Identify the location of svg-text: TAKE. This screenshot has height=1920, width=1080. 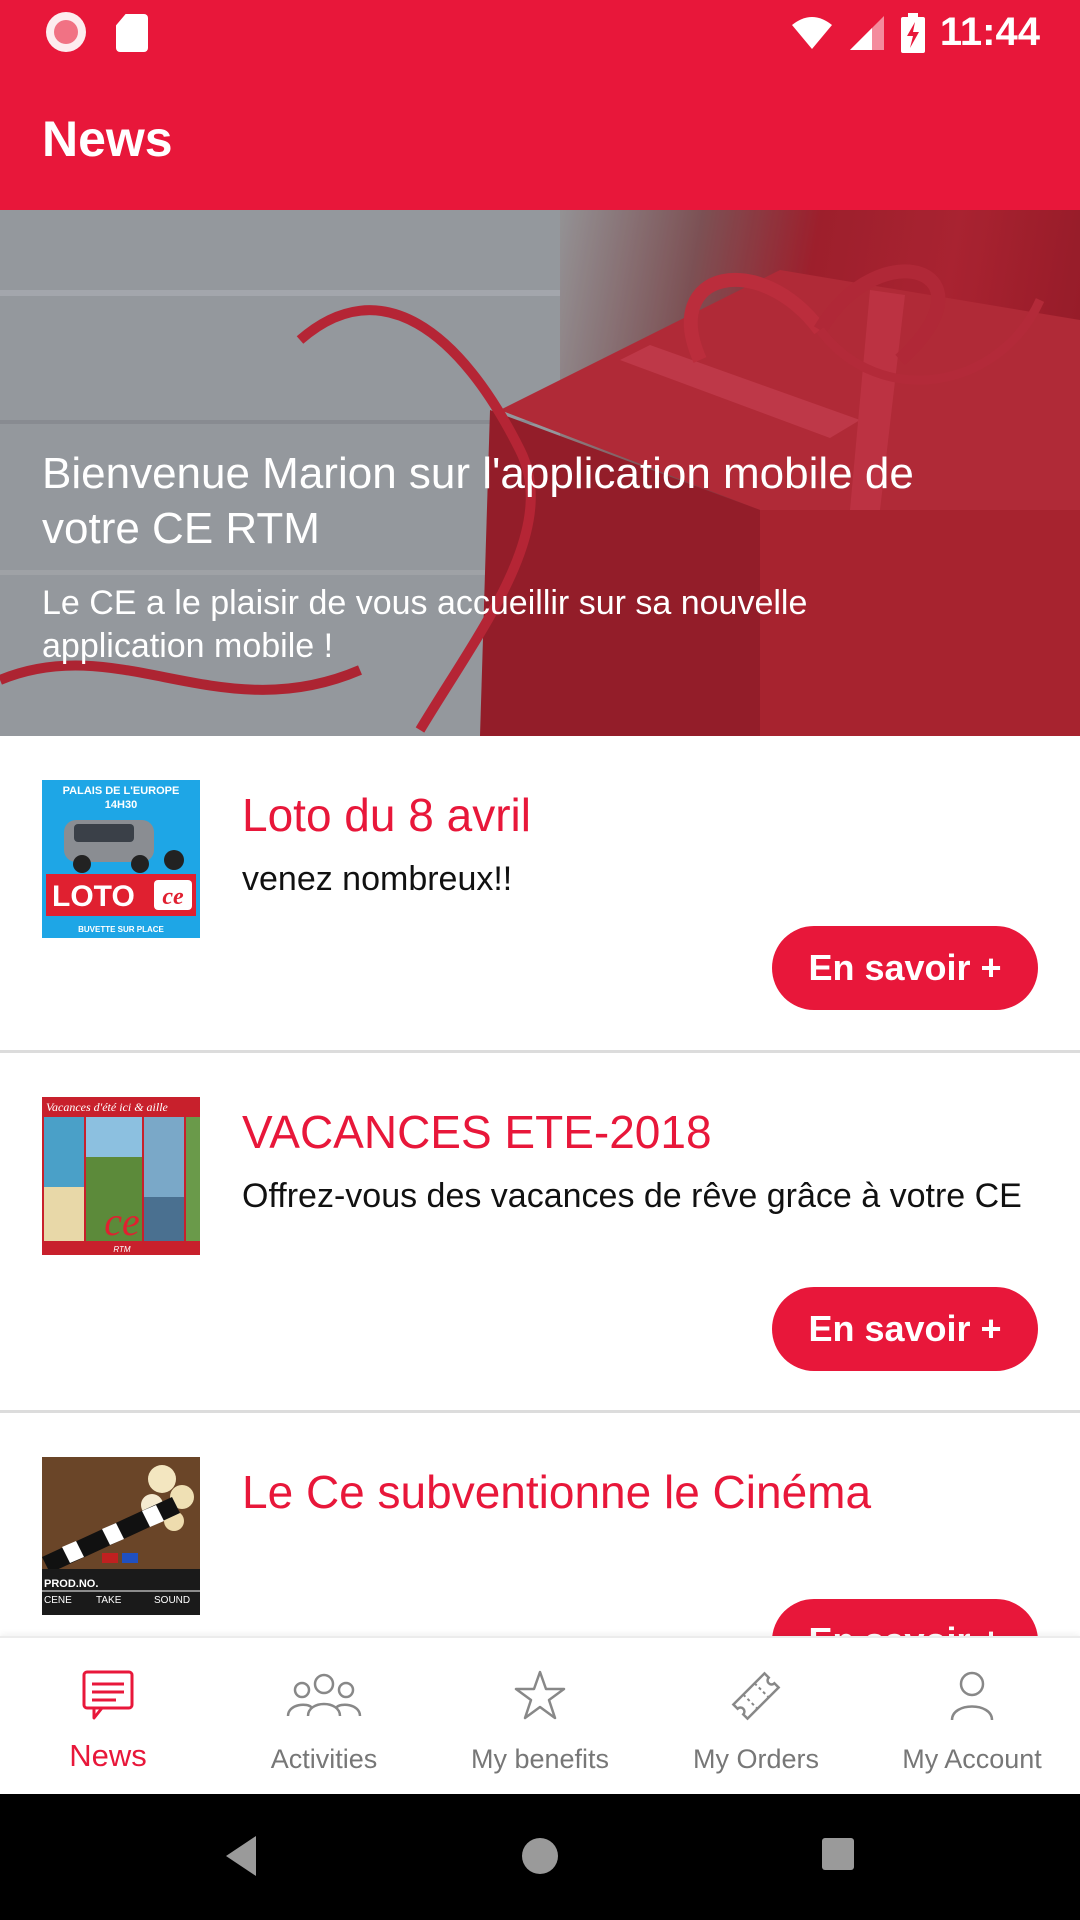
(109, 1600).